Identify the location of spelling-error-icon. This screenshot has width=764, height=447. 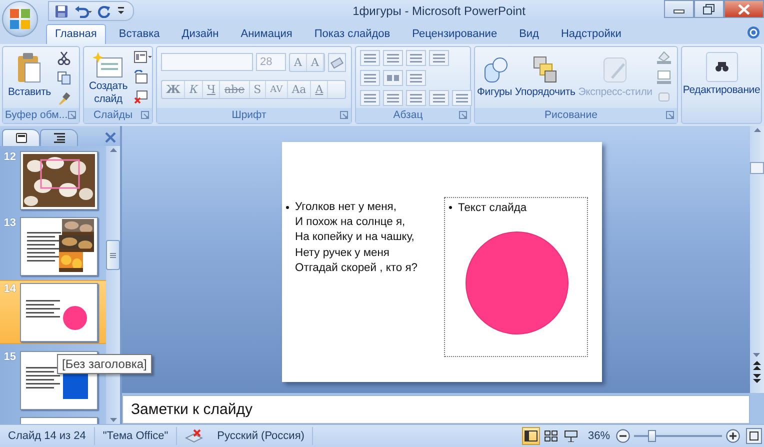
(194, 436).